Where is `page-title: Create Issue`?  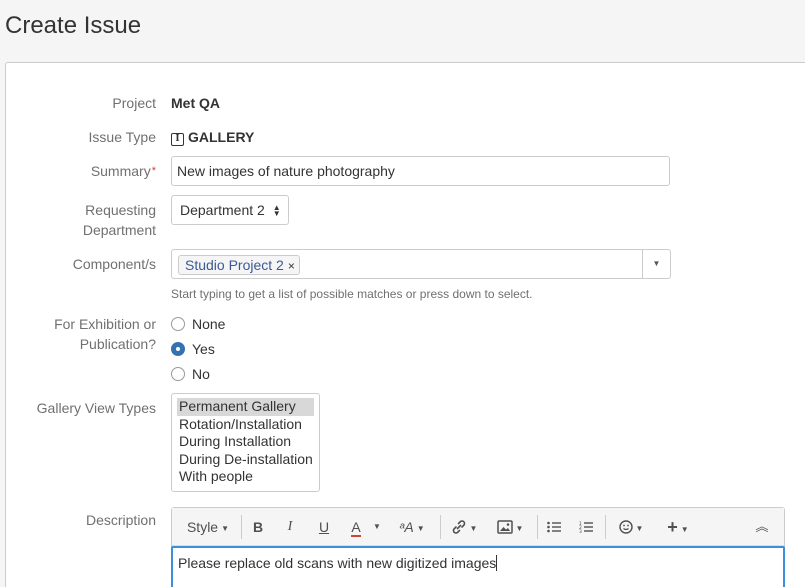
page-title: Create Issue is located at coordinates (73, 25).